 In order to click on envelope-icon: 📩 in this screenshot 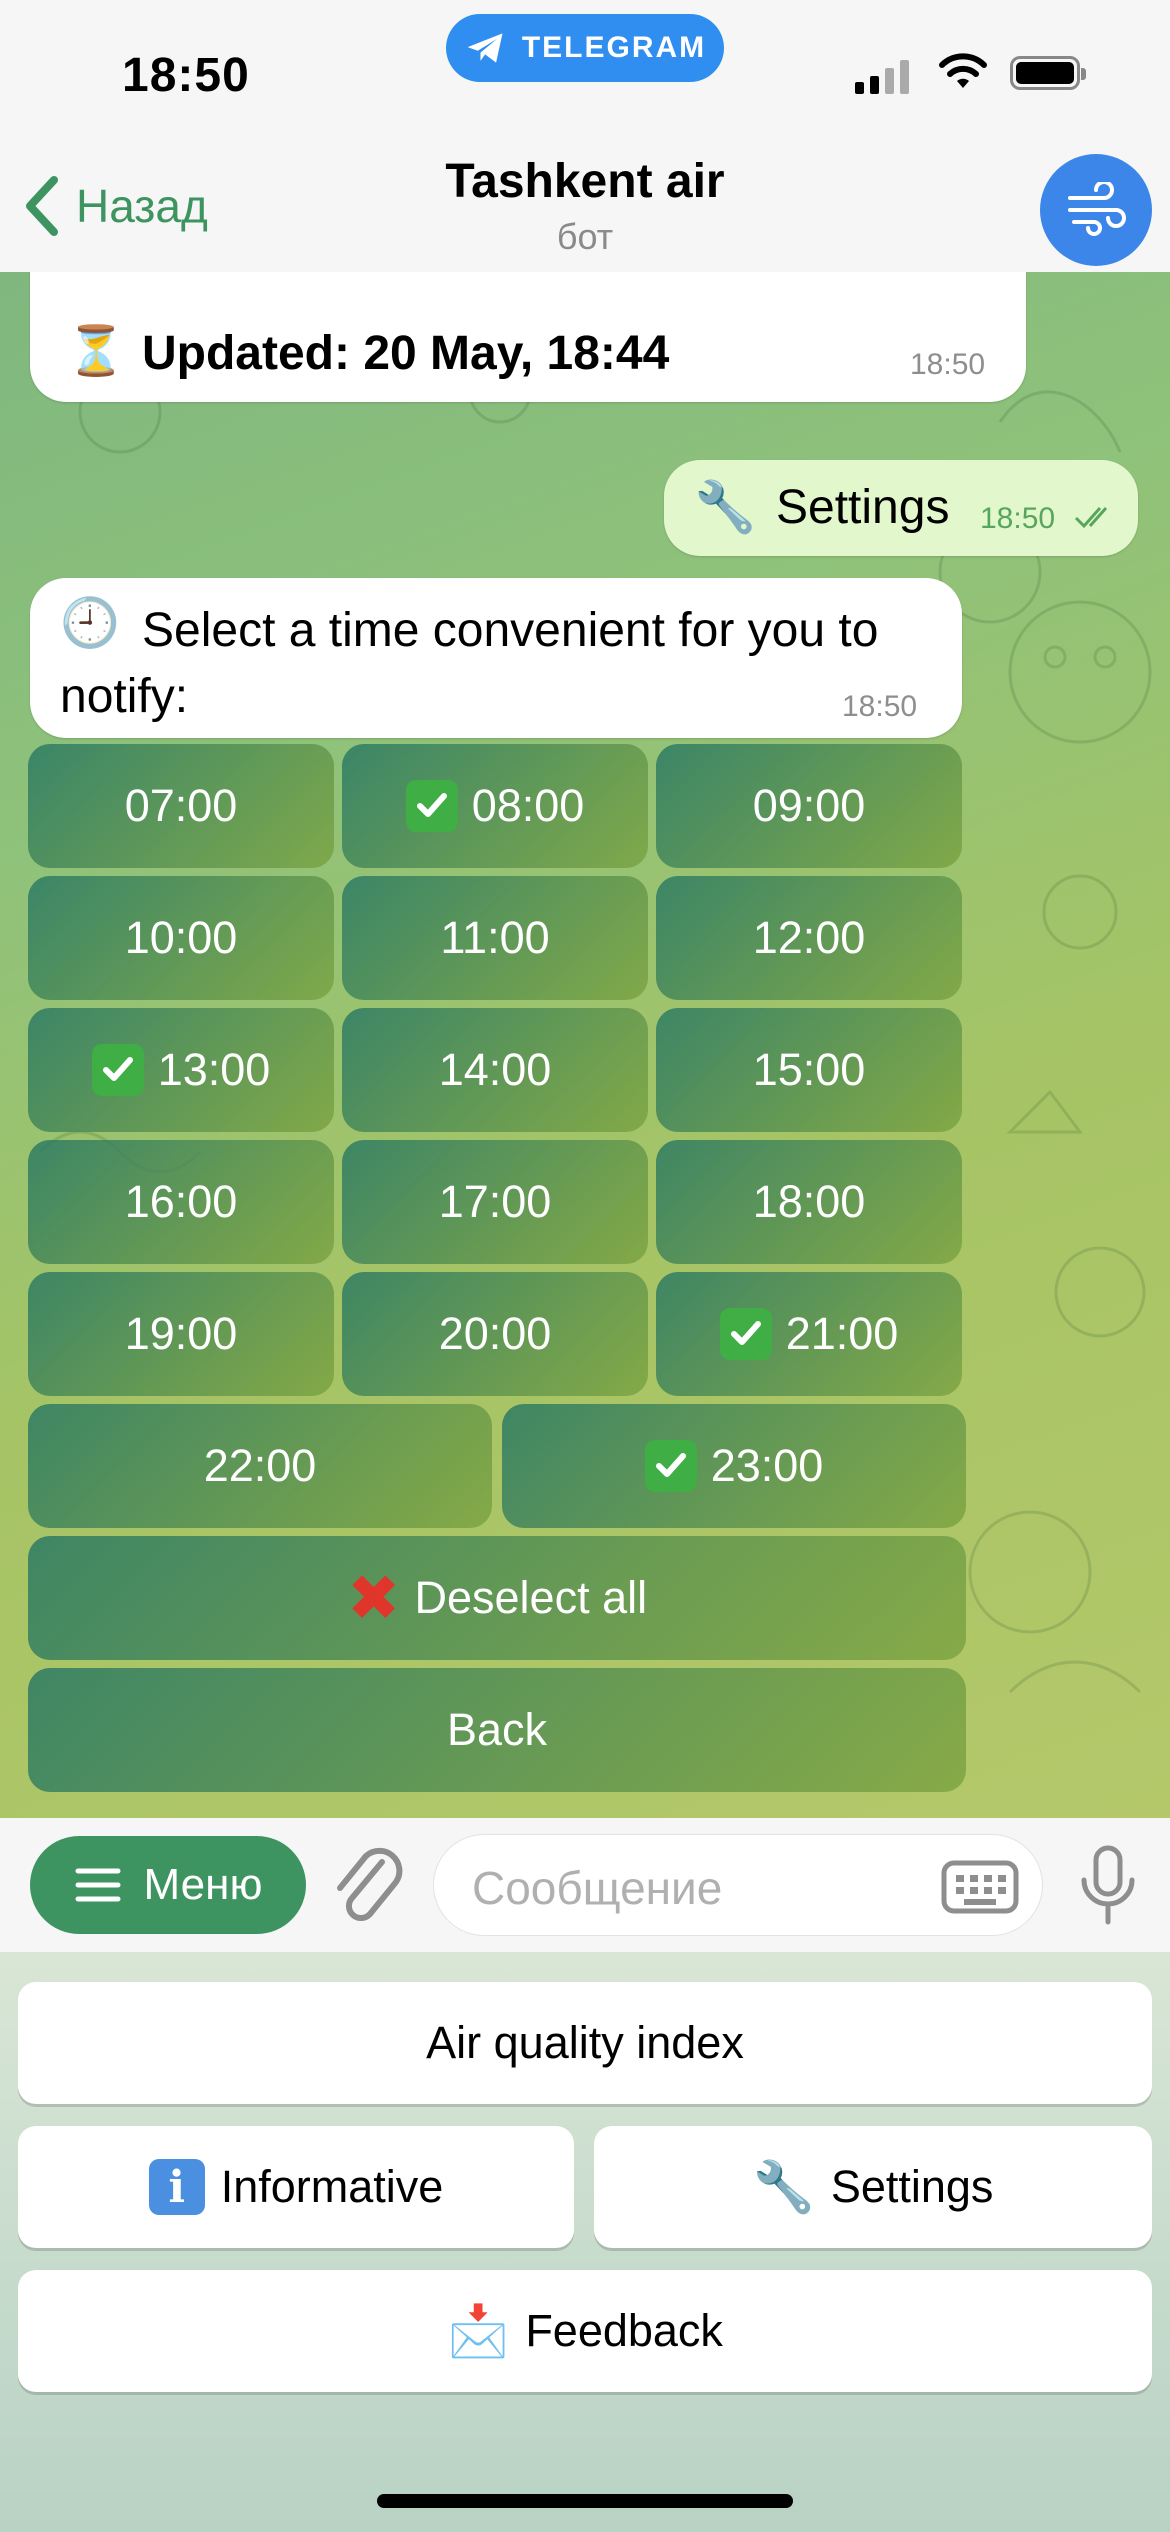, I will do `click(478, 2330)`.